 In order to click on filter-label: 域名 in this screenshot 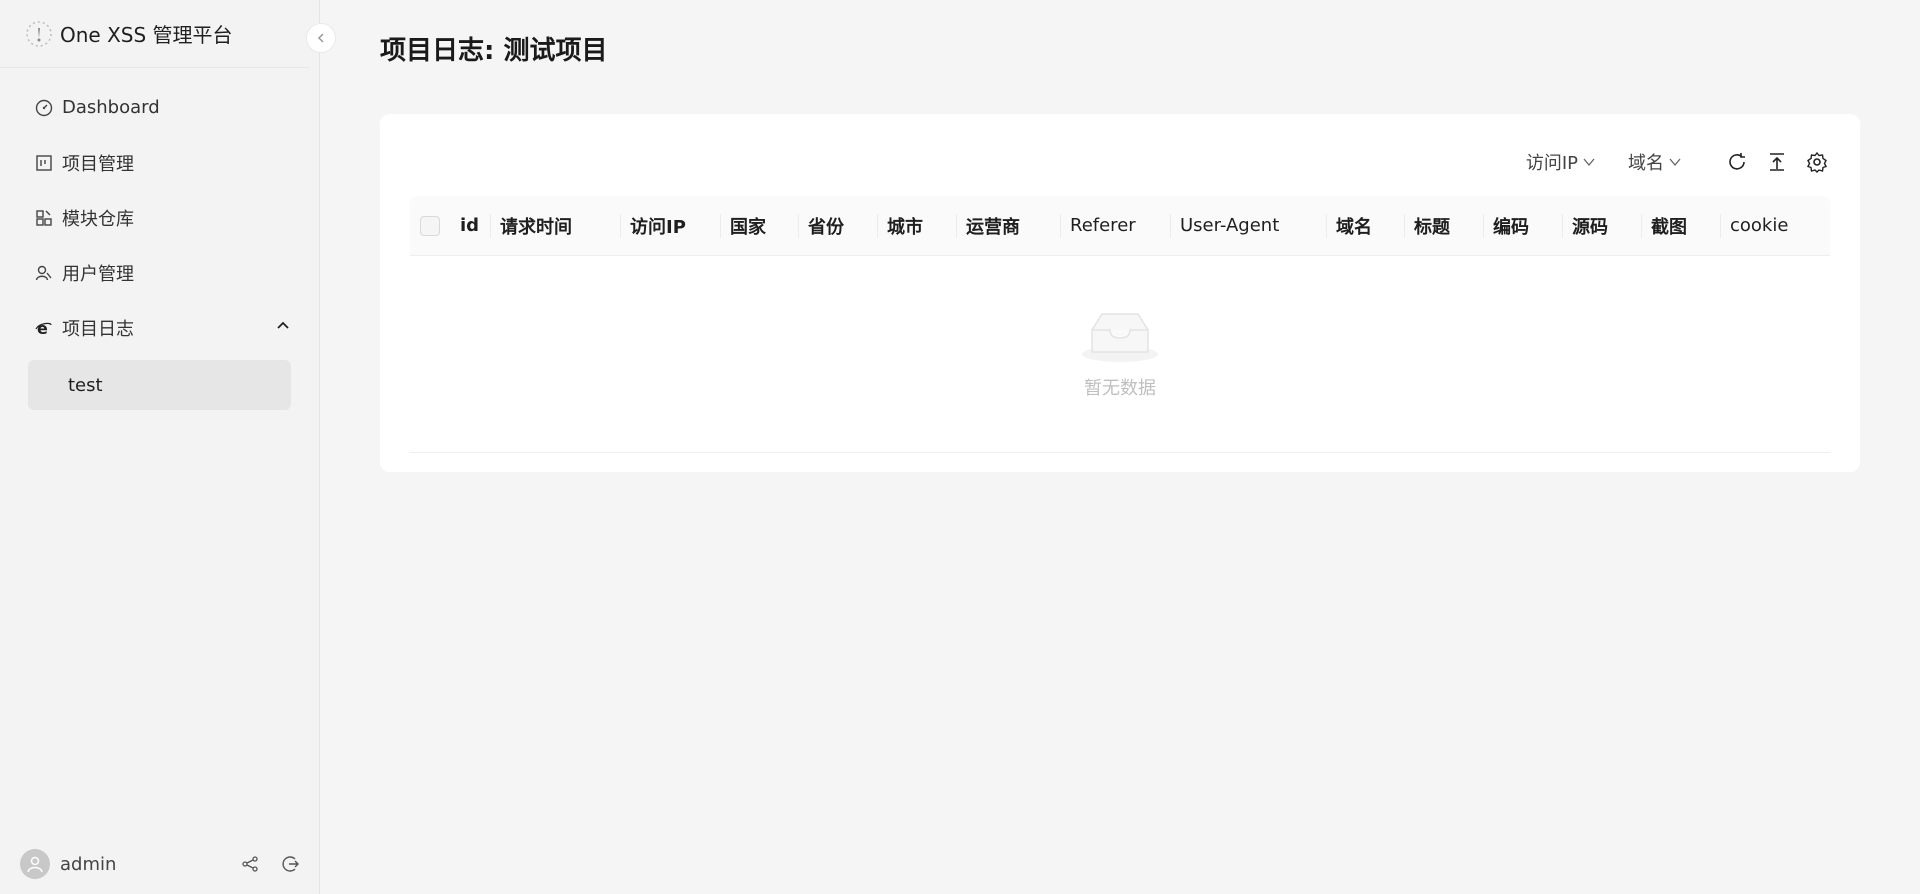, I will do `click(1646, 163)`.